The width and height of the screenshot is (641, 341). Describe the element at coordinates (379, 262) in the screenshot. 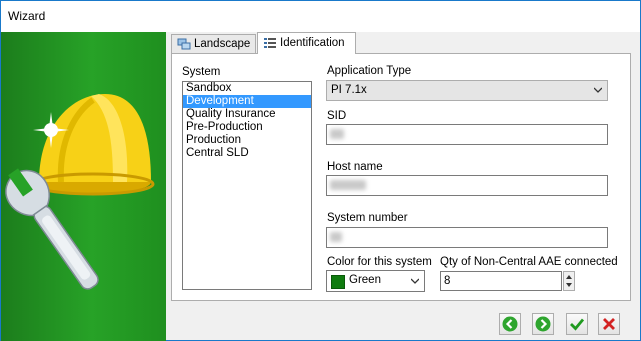

I see `color-label: Color for this system` at that location.